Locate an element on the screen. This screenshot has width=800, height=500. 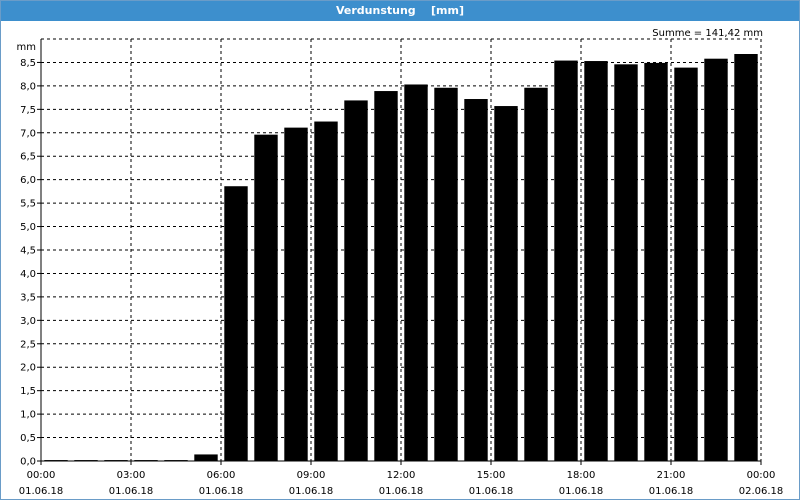
y-tick-label: 4,0 is located at coordinates (28, 274).